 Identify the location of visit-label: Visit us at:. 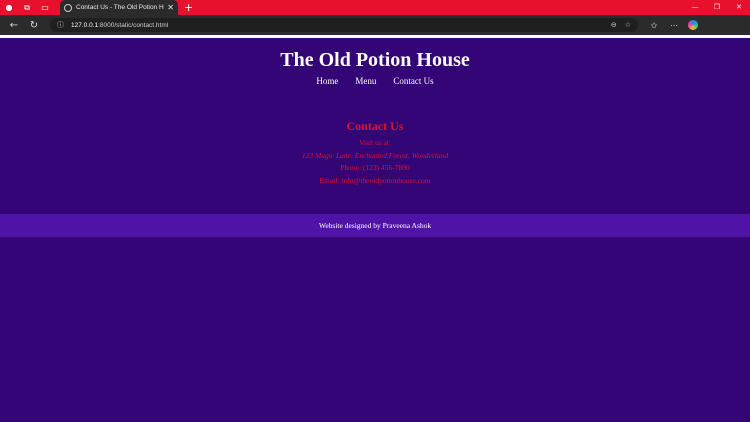
(375, 142).